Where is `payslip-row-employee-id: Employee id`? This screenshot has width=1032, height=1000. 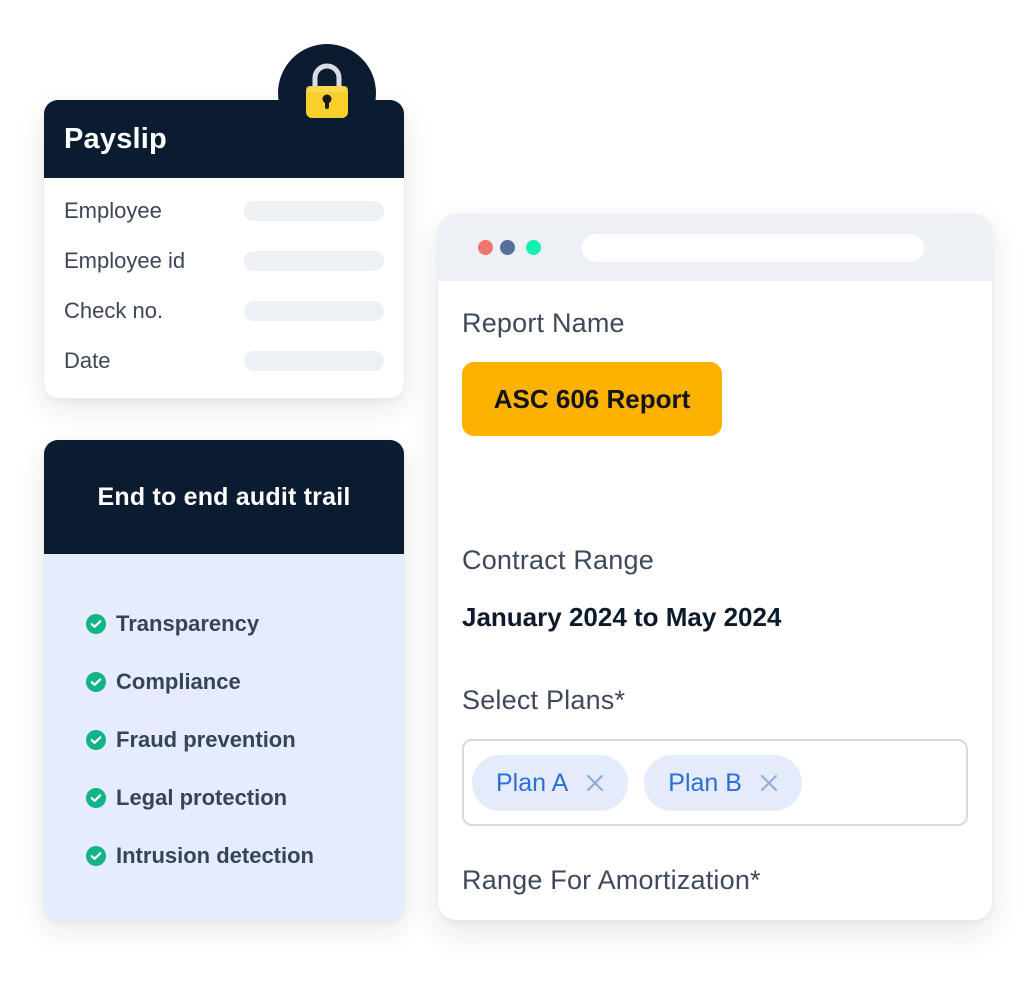 payslip-row-employee-id: Employee id is located at coordinates (224, 261).